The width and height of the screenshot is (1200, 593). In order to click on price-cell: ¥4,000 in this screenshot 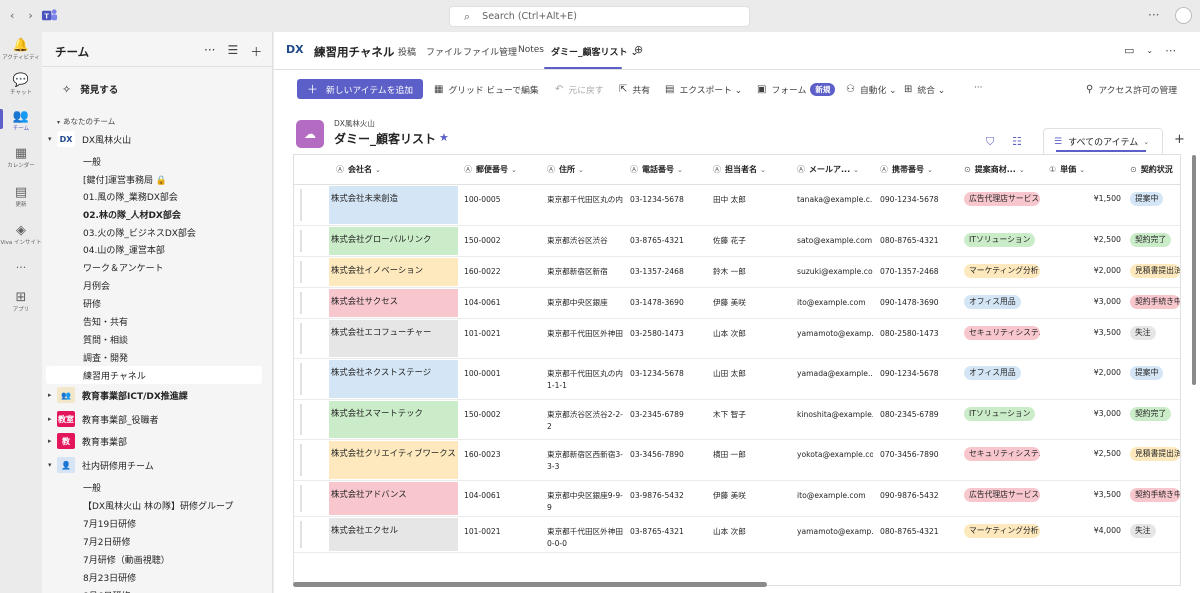, I will do `click(1085, 530)`.